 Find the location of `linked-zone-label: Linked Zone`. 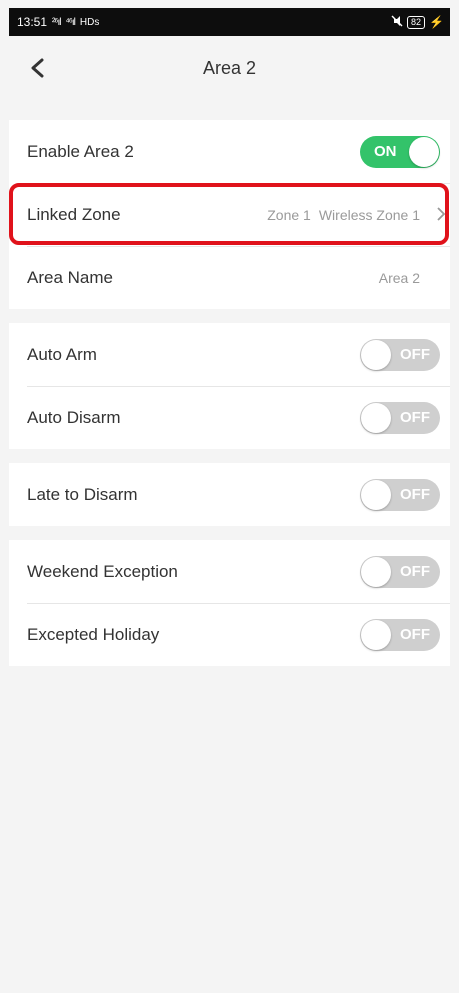

linked-zone-label: Linked Zone is located at coordinates (74, 214).